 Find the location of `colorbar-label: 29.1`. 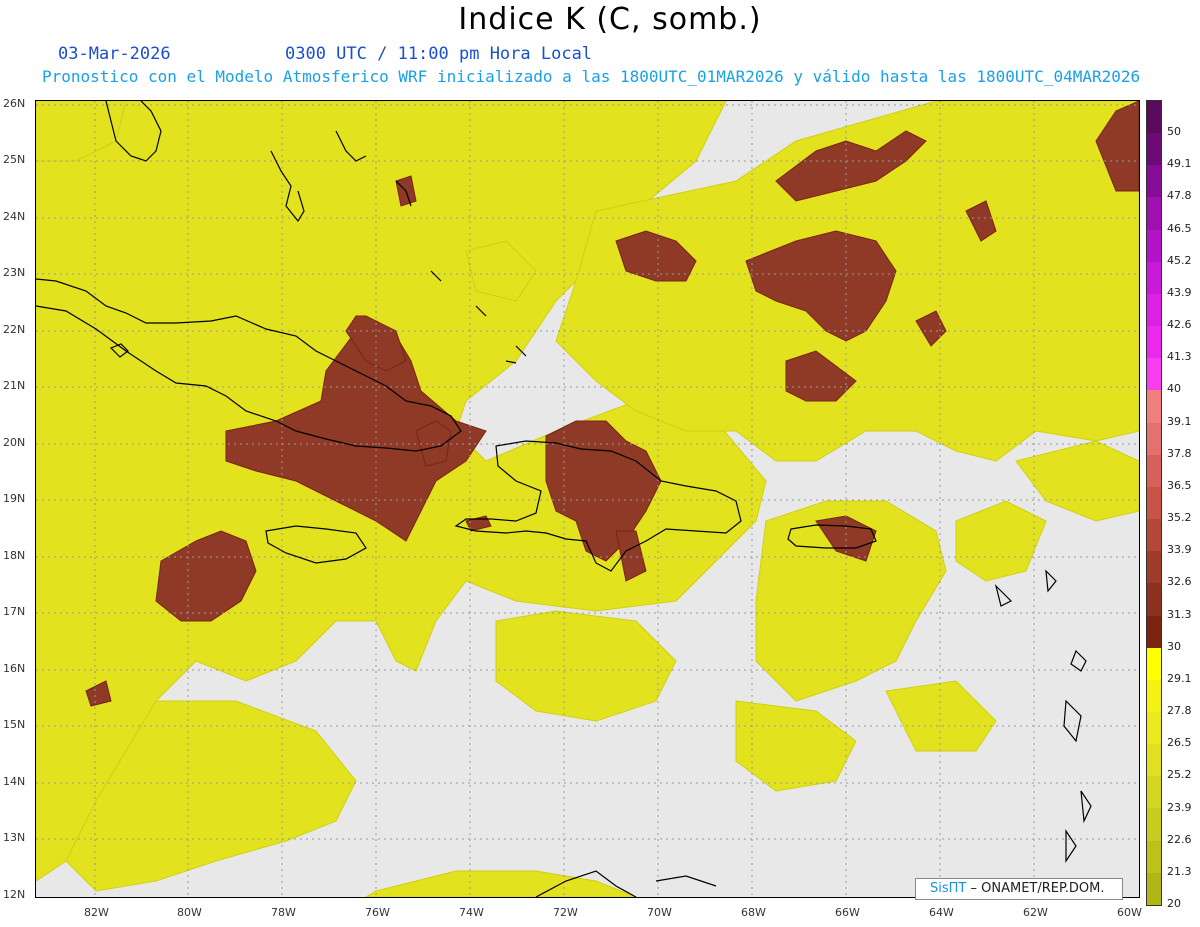

colorbar-label: 29.1 is located at coordinates (1179, 678).